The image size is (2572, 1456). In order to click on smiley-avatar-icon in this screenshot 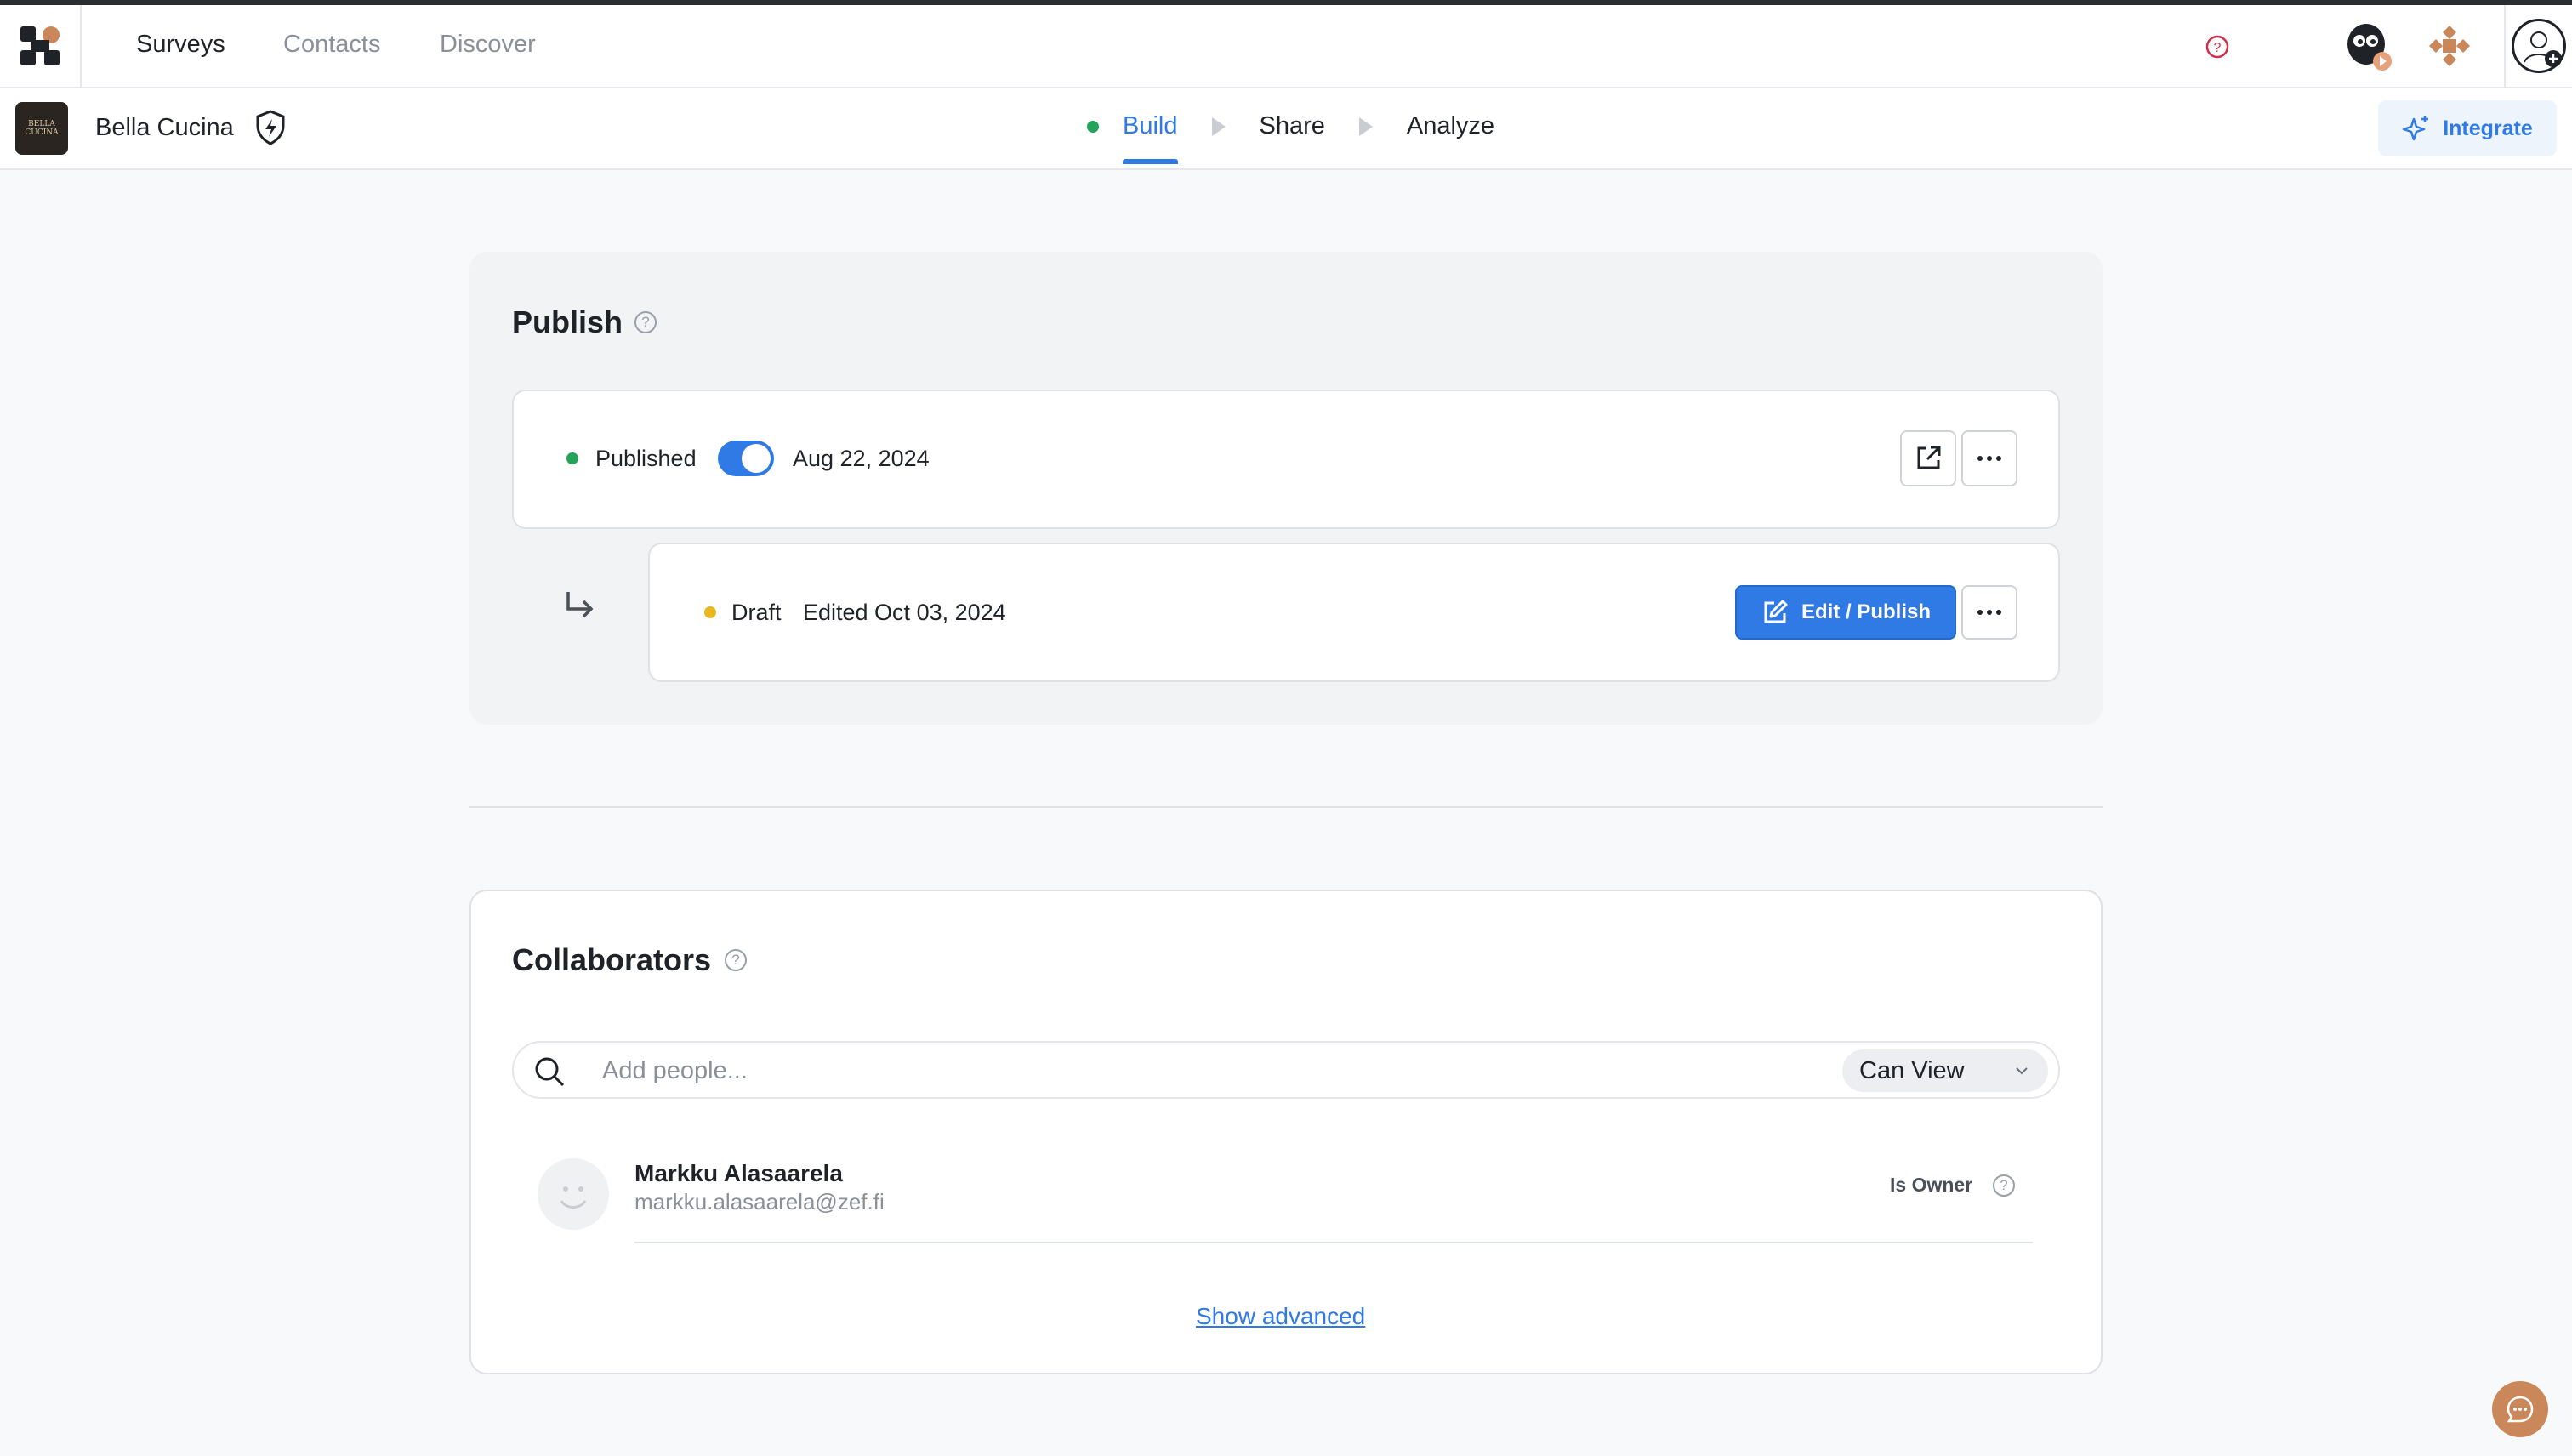, I will do `click(574, 1197)`.